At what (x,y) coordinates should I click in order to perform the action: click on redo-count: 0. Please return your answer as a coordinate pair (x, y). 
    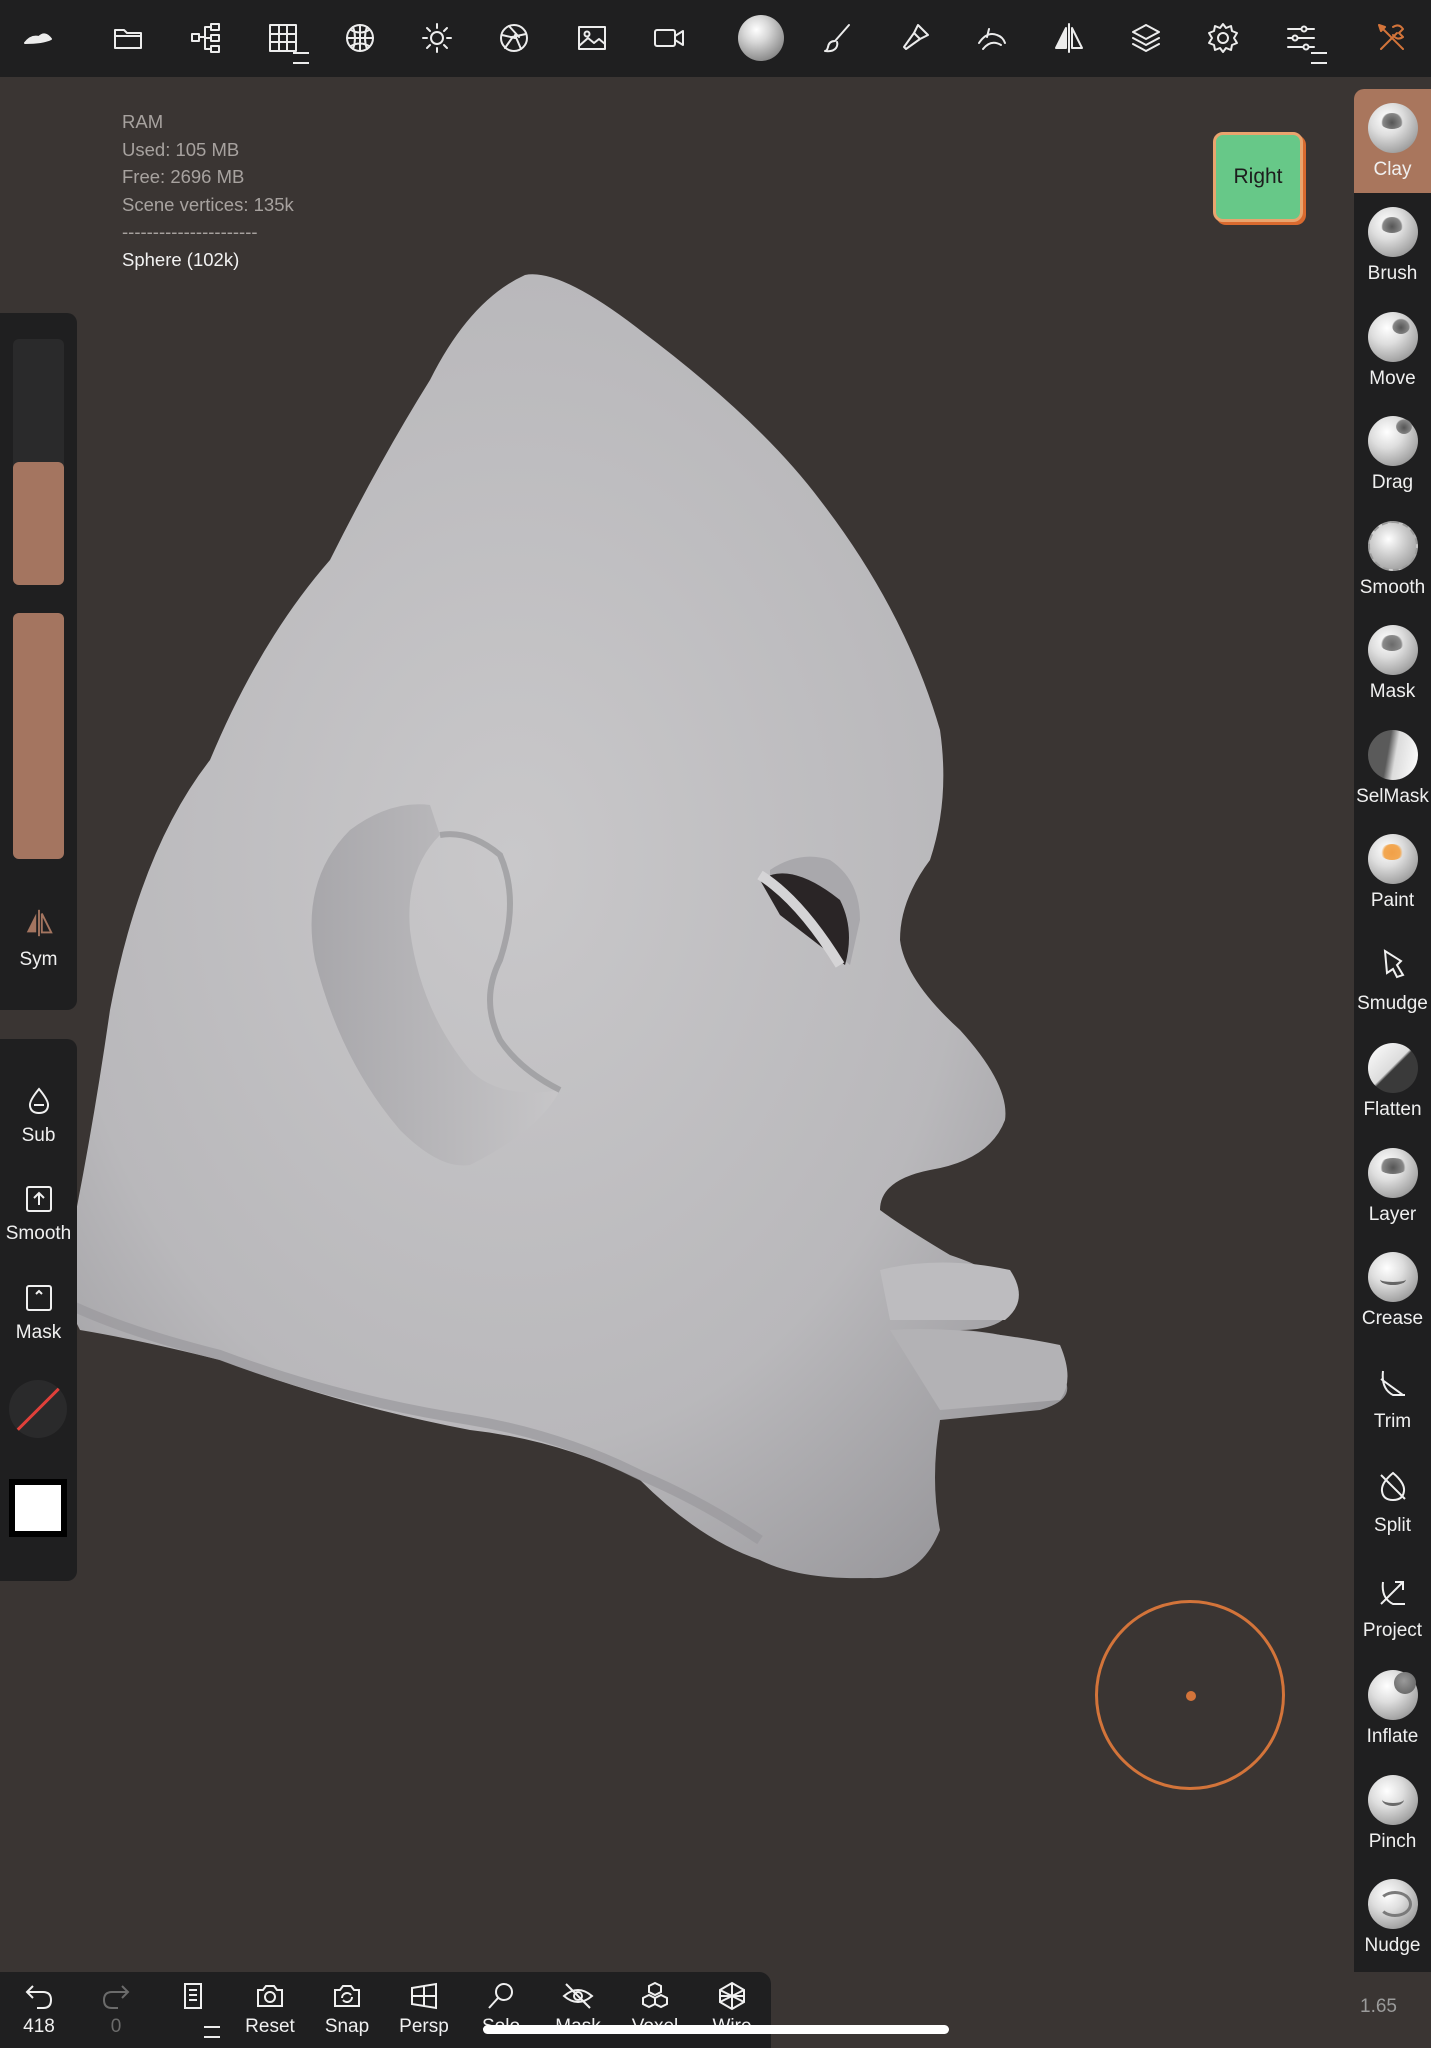
    Looking at the image, I should click on (116, 2026).